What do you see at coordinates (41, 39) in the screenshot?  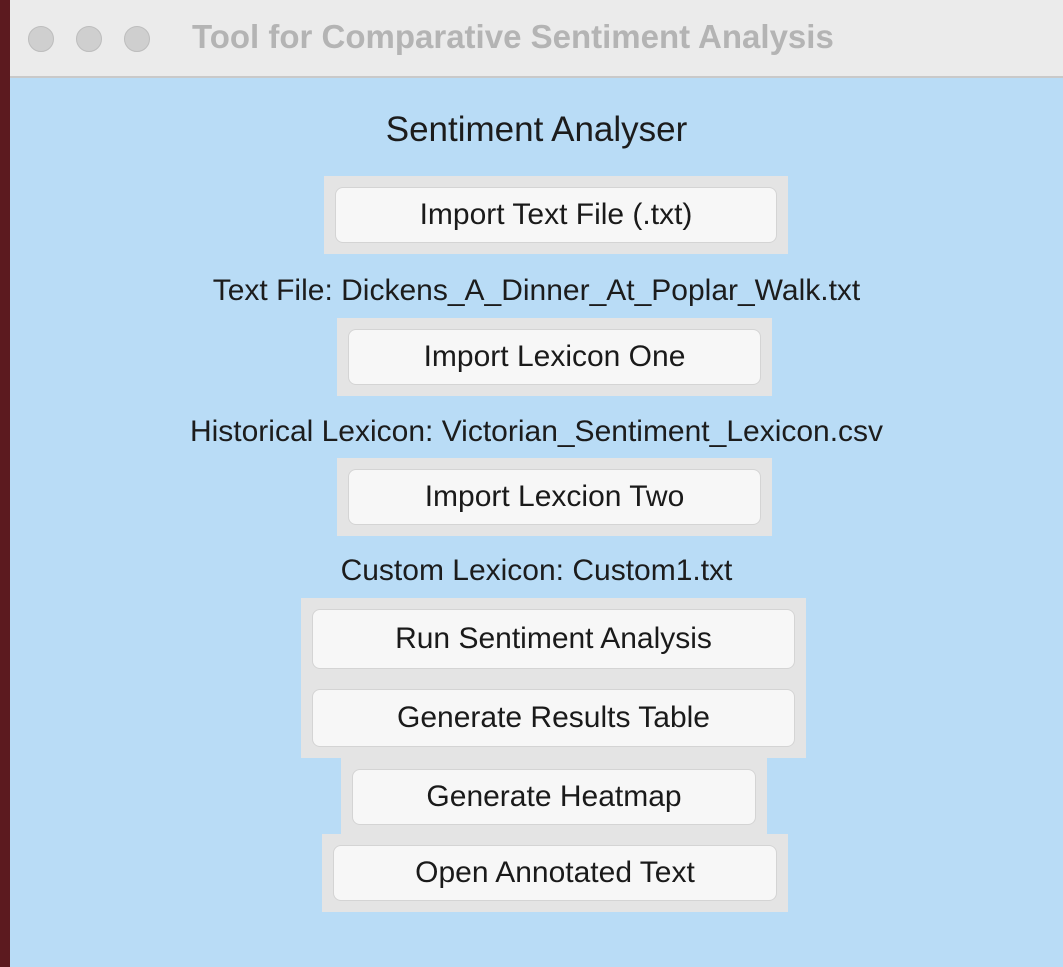 I see `close-window-icon` at bounding box center [41, 39].